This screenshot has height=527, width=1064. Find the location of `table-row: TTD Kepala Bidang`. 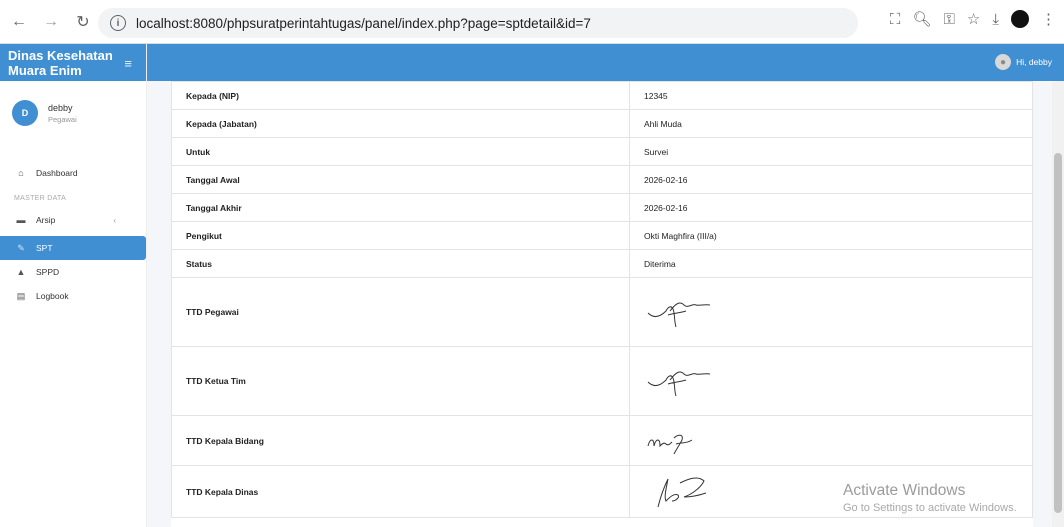

table-row: TTD Kepala Bidang is located at coordinates (602, 440).